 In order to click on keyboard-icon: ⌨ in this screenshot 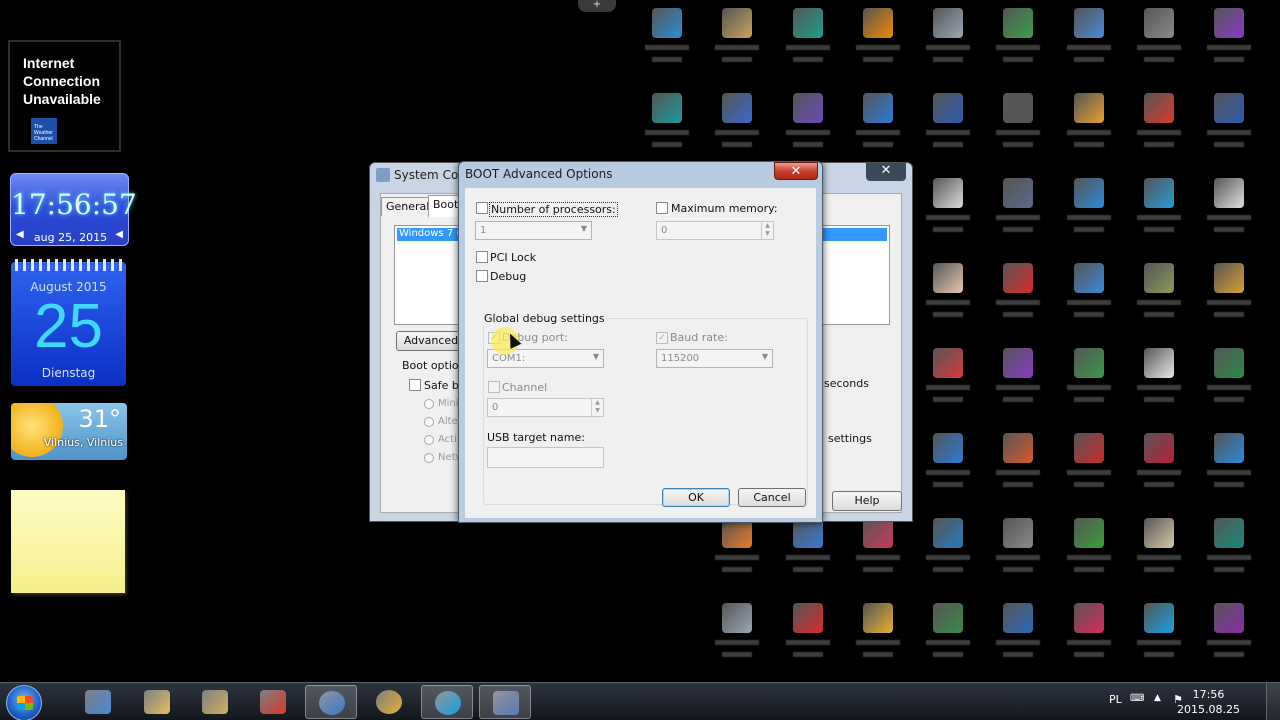, I will do `click(1137, 698)`.